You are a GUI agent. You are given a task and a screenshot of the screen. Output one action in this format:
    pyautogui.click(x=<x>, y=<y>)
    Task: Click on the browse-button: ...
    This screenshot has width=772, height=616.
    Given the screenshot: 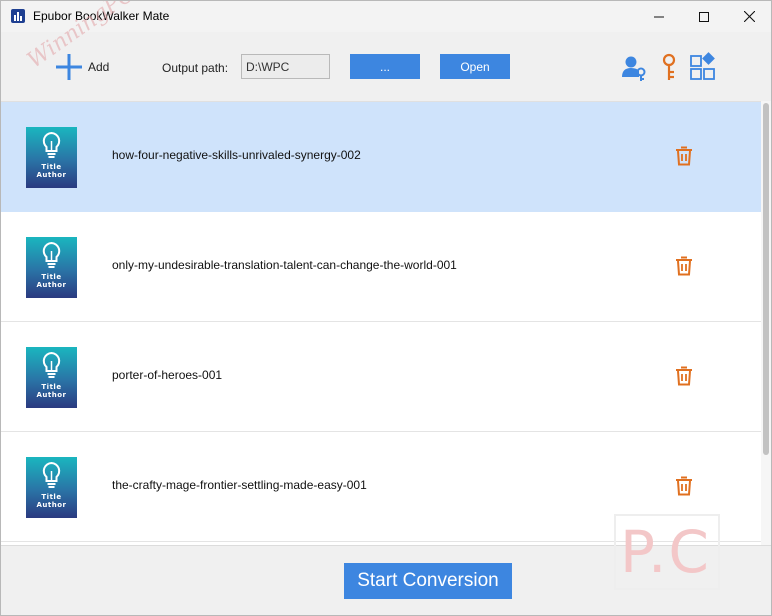 What is the action you would take?
    pyautogui.click(x=385, y=66)
    